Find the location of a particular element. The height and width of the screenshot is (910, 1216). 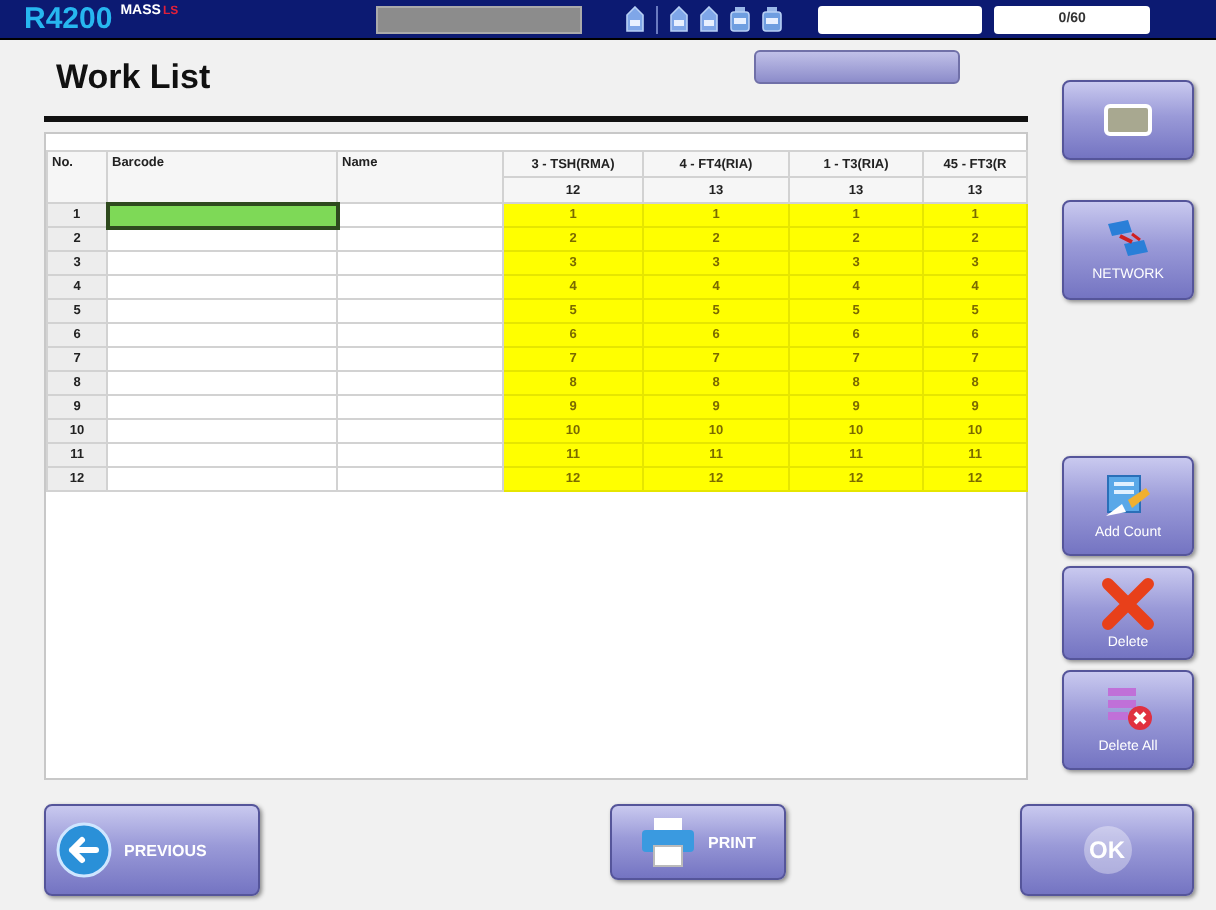

barcode-cell is located at coordinates (222, 215).